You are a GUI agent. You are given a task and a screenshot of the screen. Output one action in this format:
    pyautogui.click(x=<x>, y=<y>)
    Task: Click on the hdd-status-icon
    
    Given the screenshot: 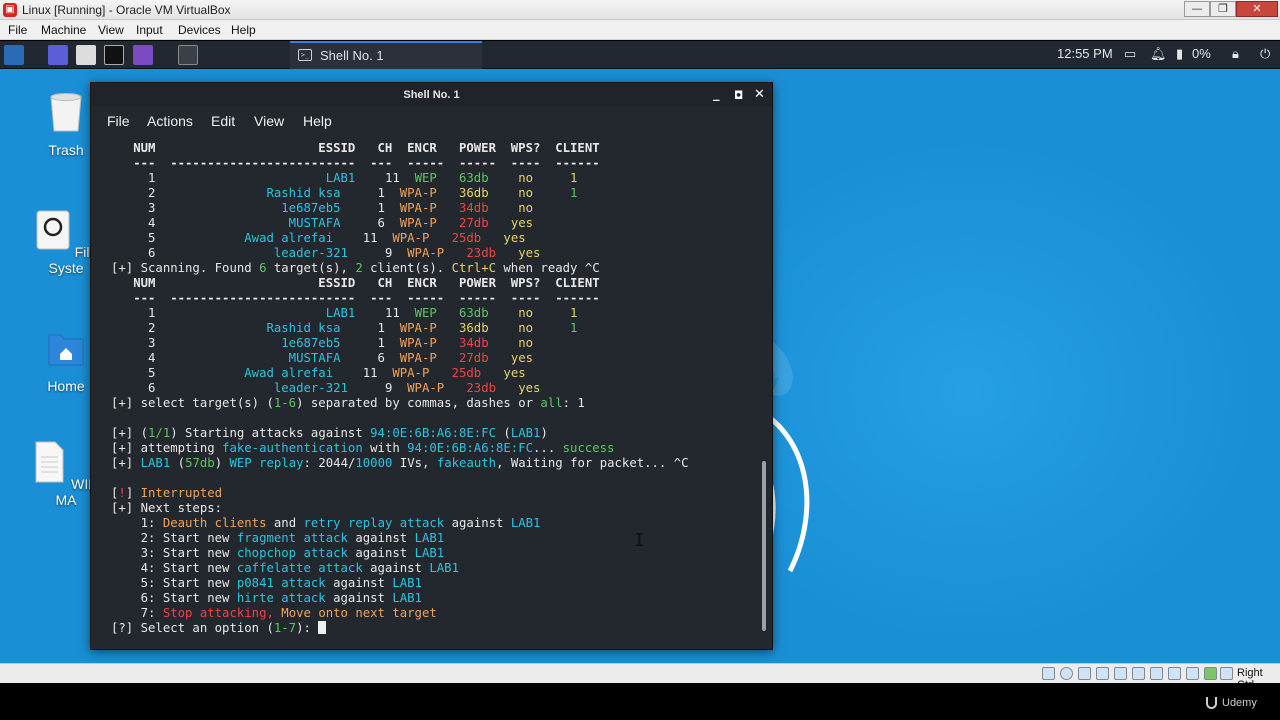 What is the action you would take?
    pyautogui.click(x=1048, y=673)
    